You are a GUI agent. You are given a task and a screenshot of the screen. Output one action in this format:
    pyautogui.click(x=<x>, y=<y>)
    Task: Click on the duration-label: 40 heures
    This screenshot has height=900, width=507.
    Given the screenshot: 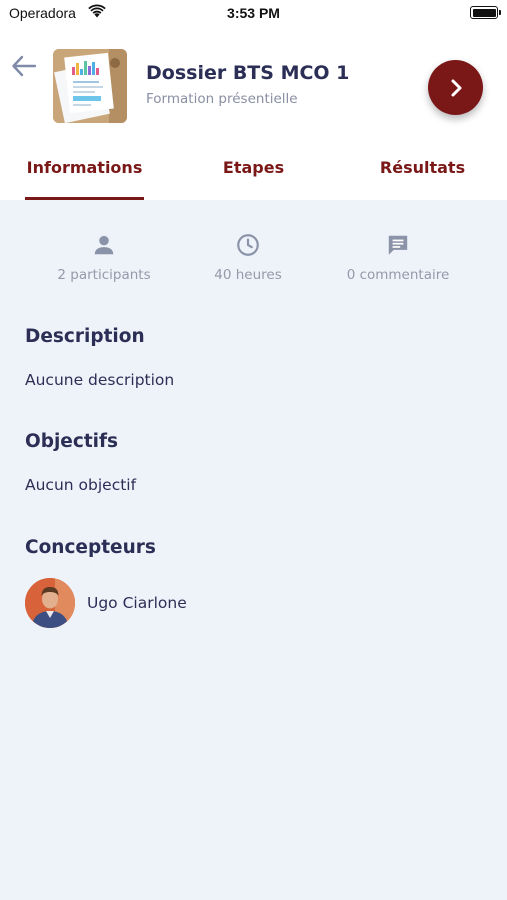 What is the action you would take?
    pyautogui.click(x=248, y=275)
    